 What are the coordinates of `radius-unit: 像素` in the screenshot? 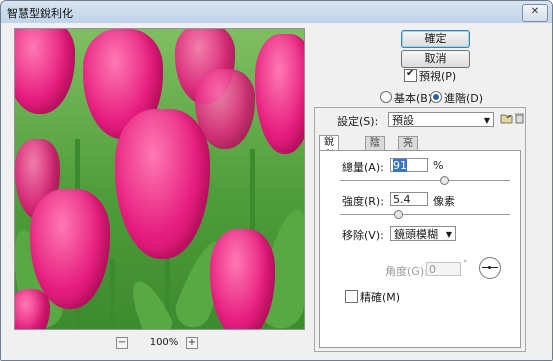 It's located at (444, 201).